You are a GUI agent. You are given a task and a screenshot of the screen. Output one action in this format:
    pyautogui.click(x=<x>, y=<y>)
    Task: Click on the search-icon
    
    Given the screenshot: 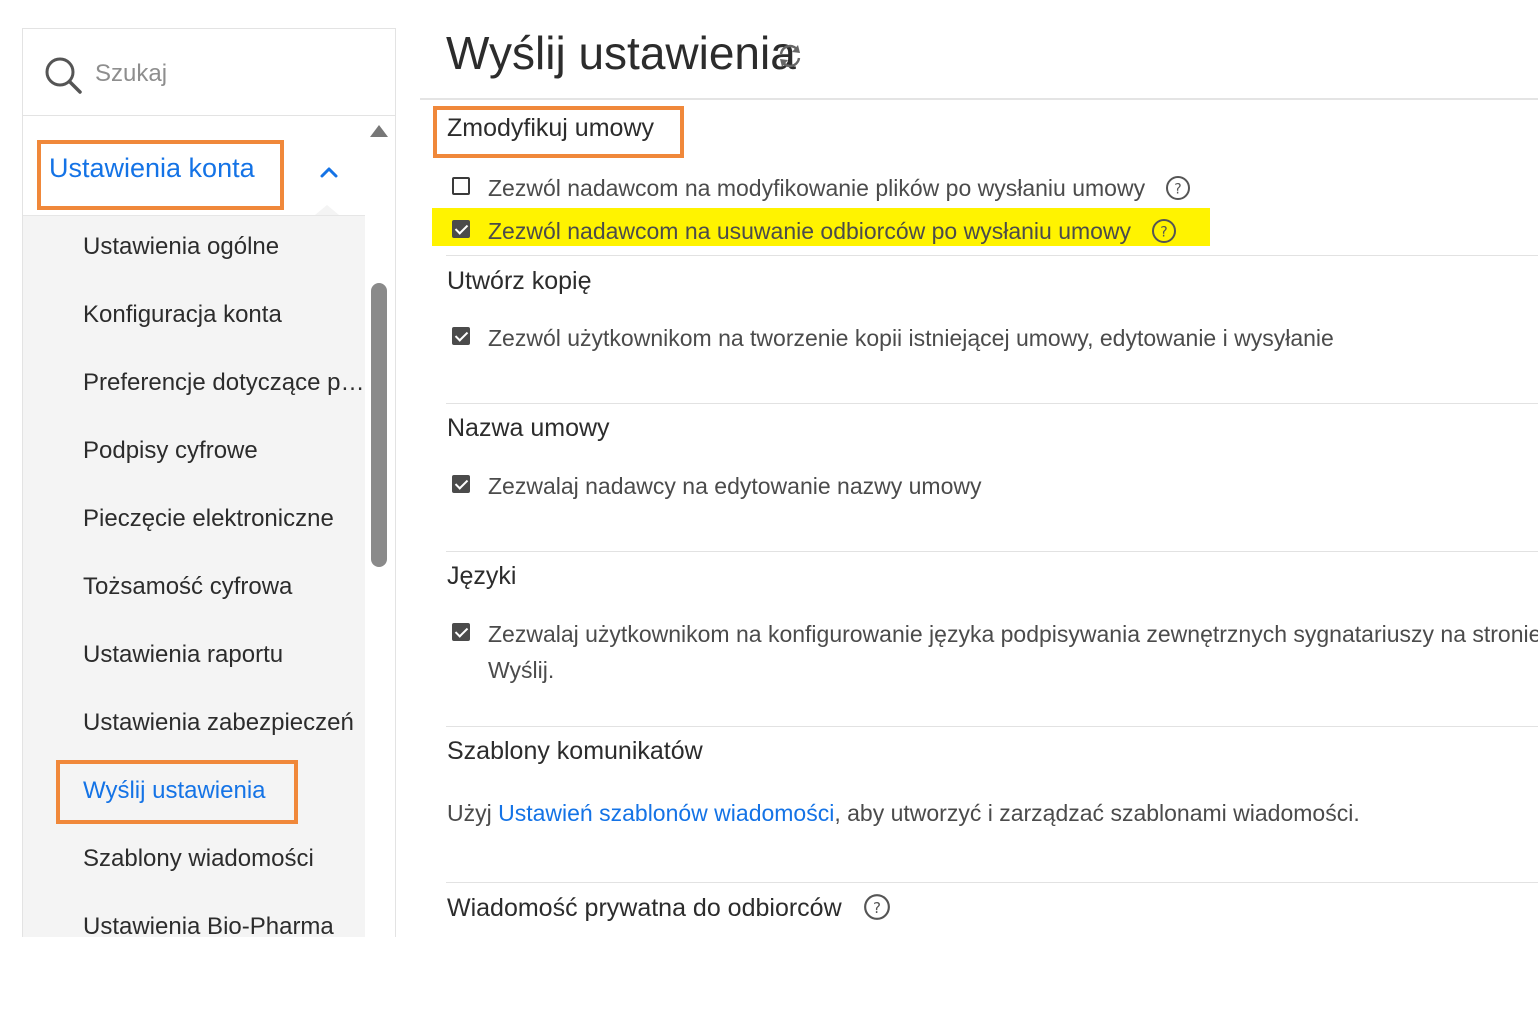 What is the action you would take?
    pyautogui.click(x=63, y=75)
    